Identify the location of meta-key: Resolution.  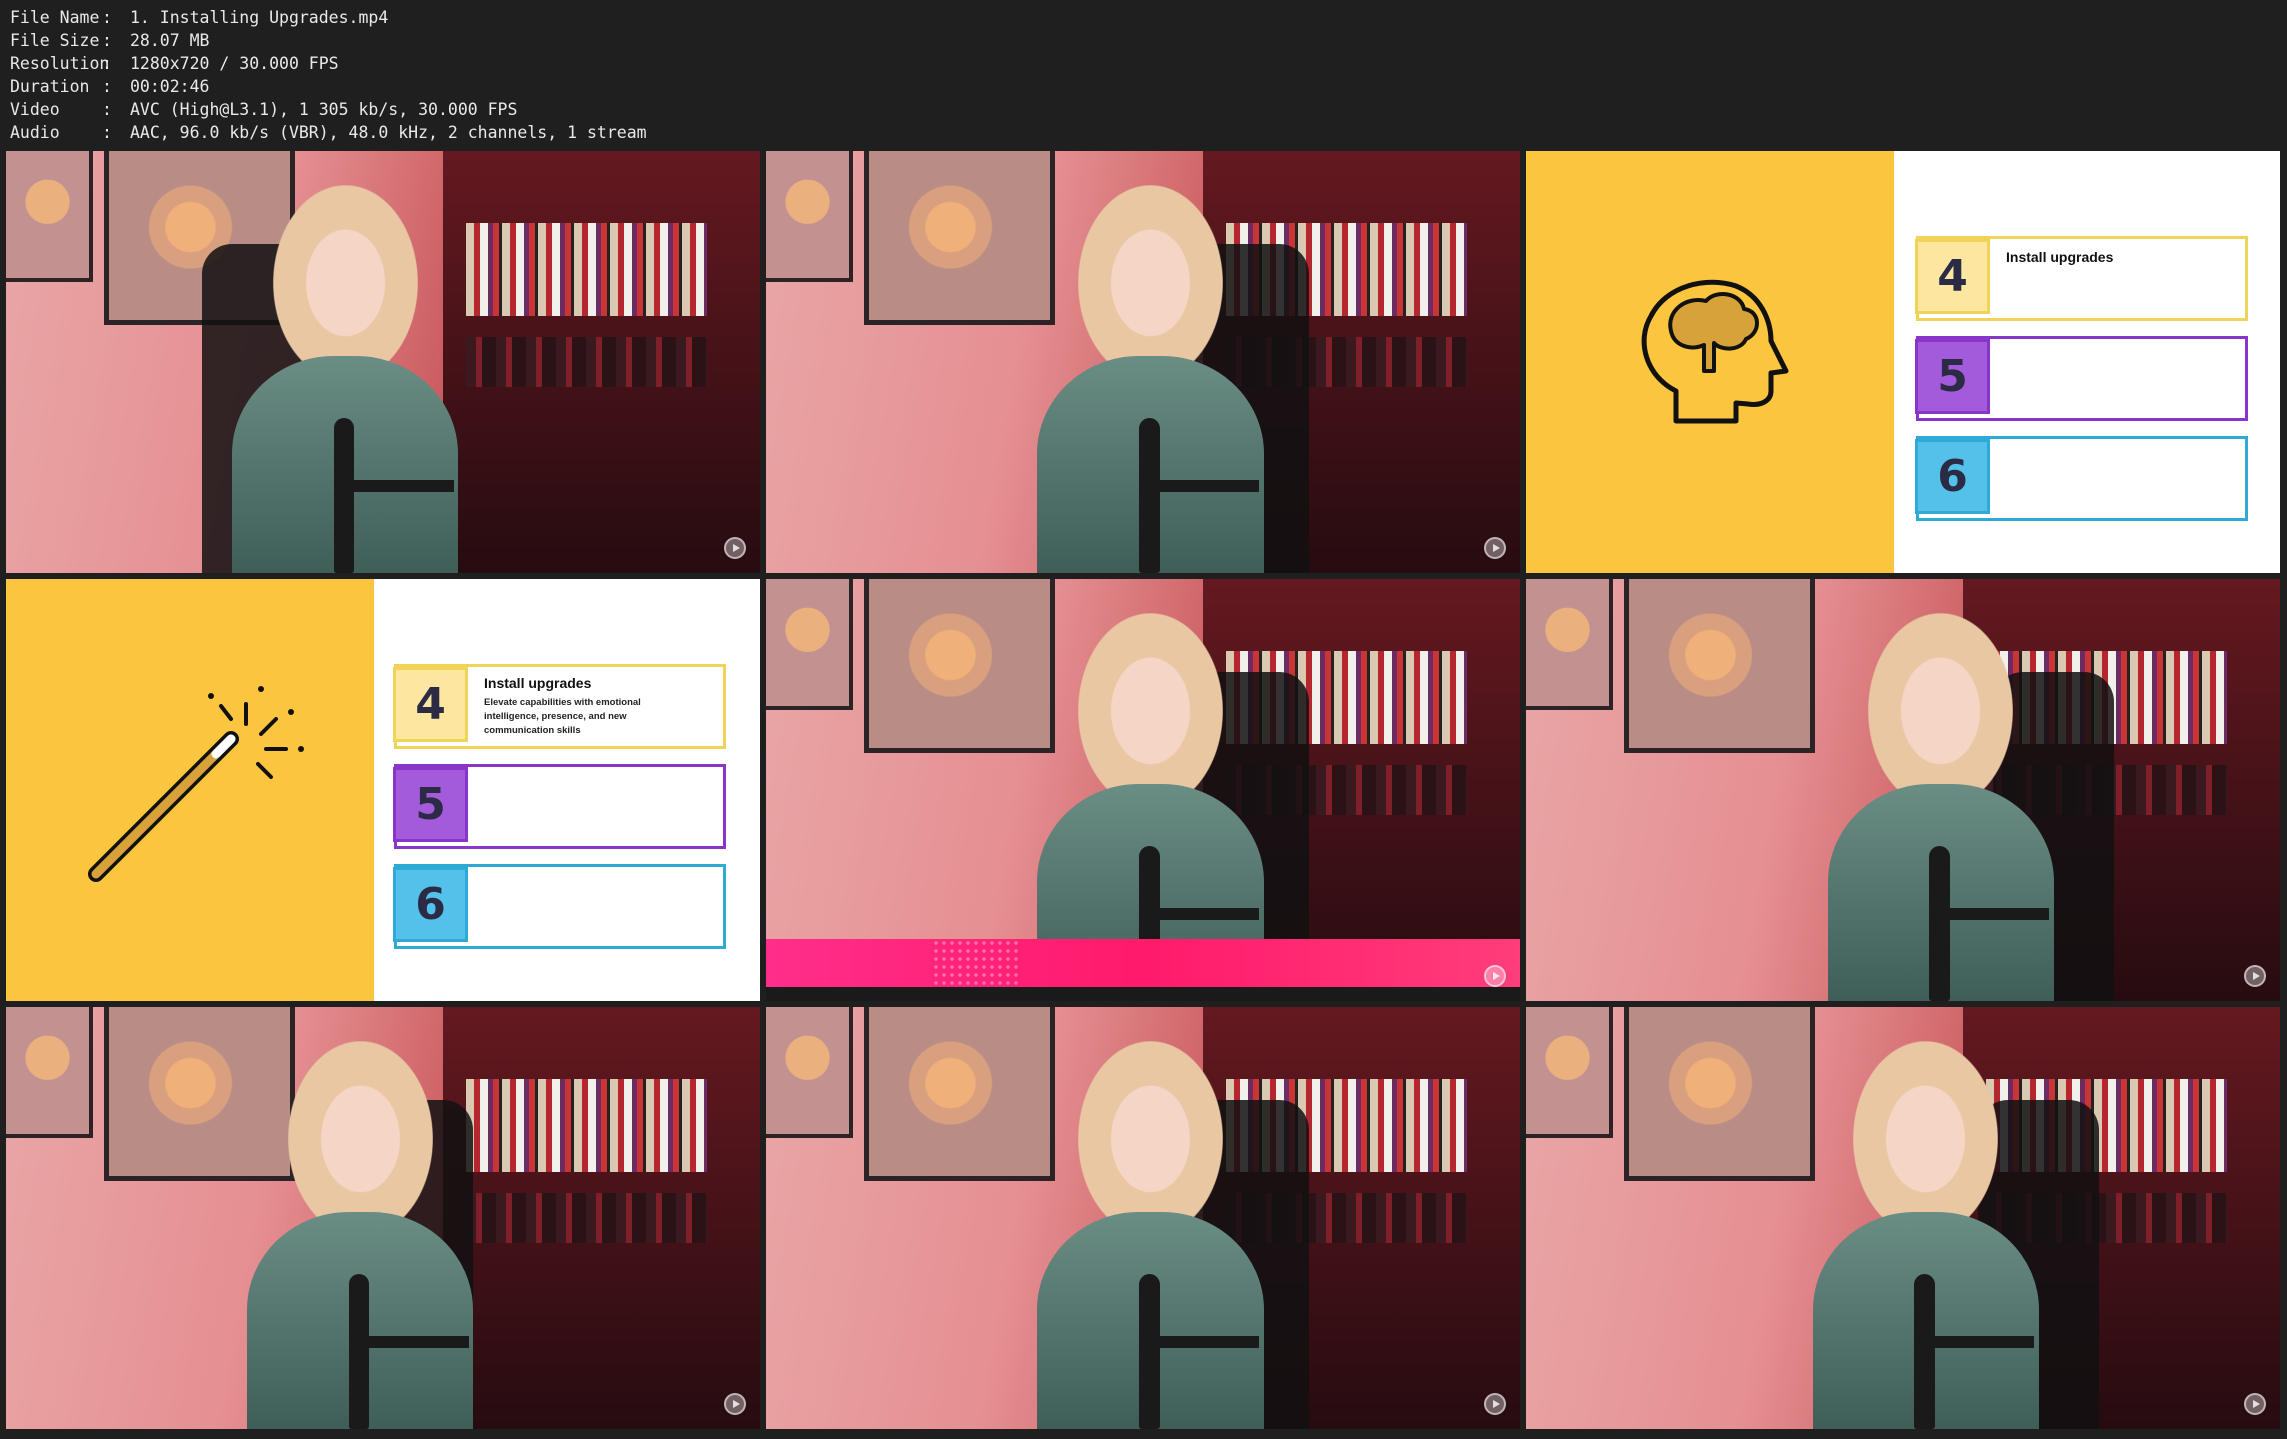
(60, 63).